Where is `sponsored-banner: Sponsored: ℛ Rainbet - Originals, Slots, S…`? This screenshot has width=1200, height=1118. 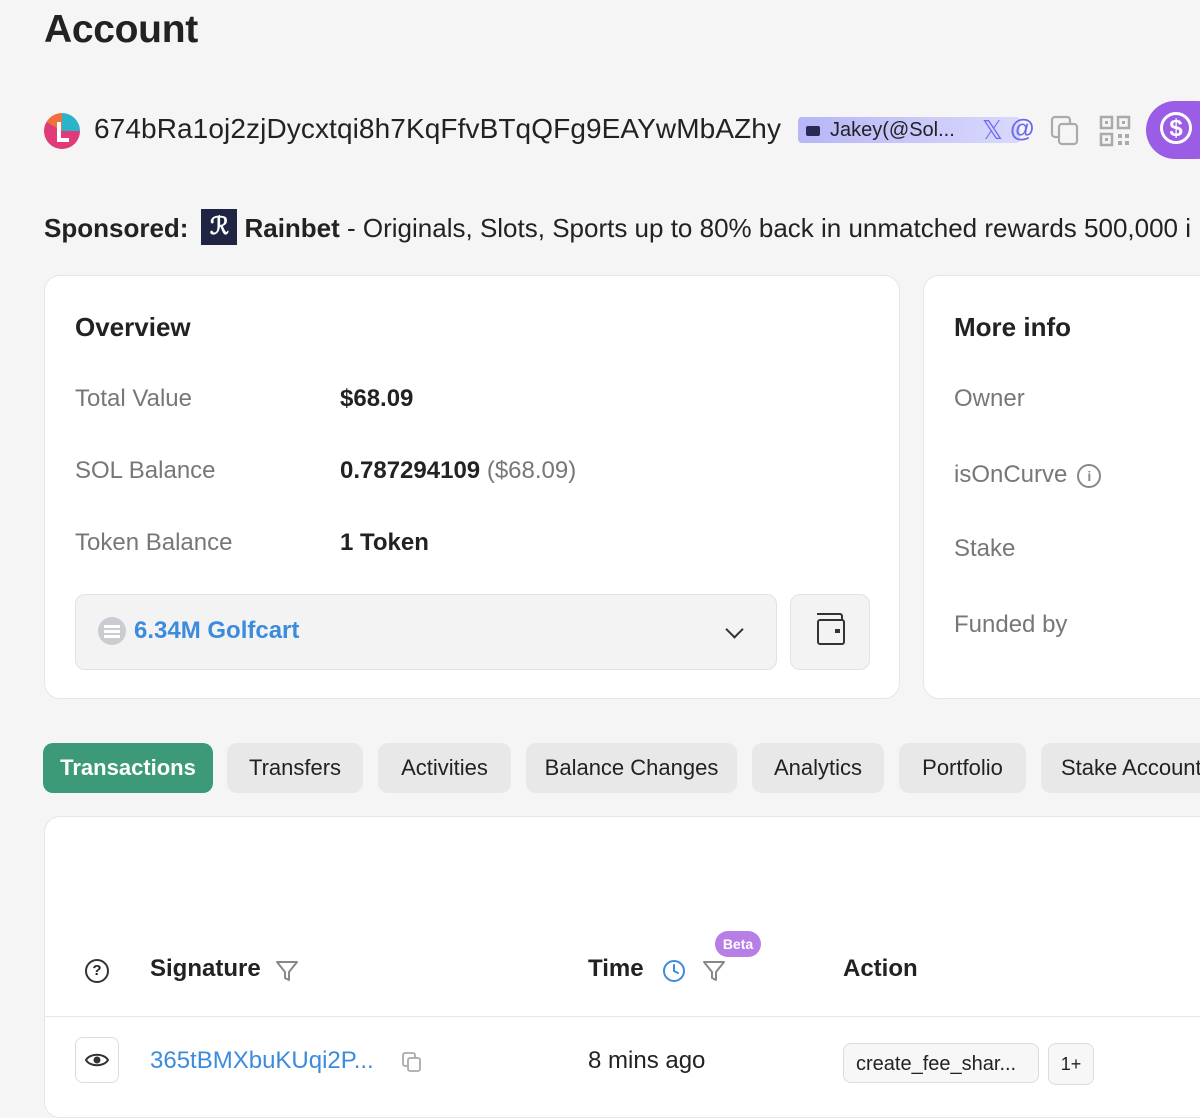
sponsored-banner: Sponsored: ℛ Rainbet - Originals, Slots, S… is located at coordinates (618, 228).